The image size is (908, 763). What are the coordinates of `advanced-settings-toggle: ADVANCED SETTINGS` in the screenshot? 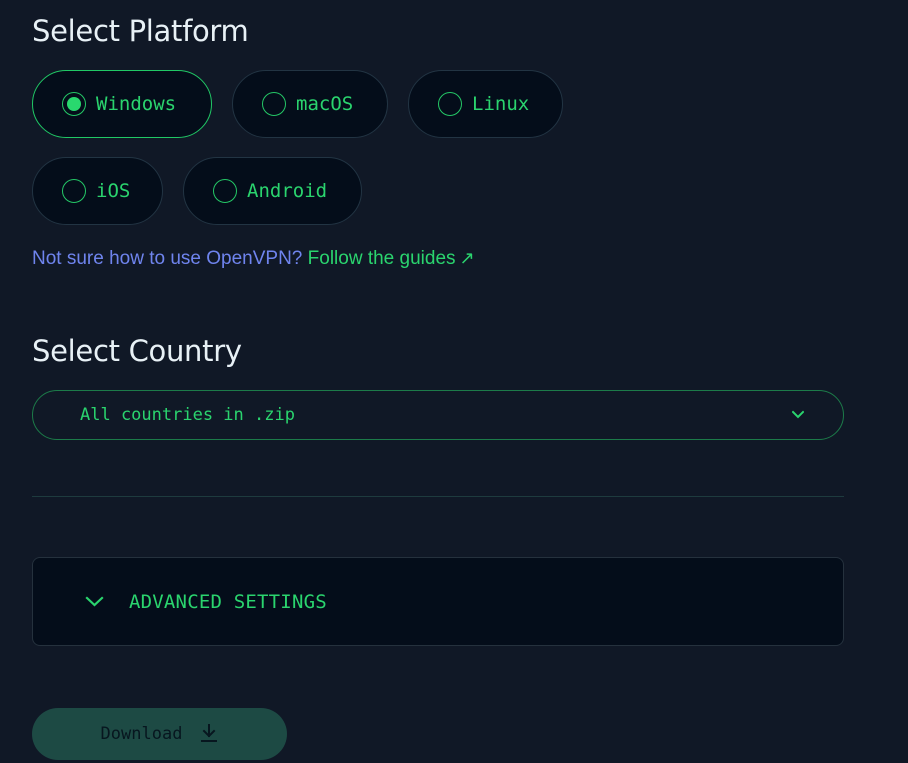 It's located at (438, 601).